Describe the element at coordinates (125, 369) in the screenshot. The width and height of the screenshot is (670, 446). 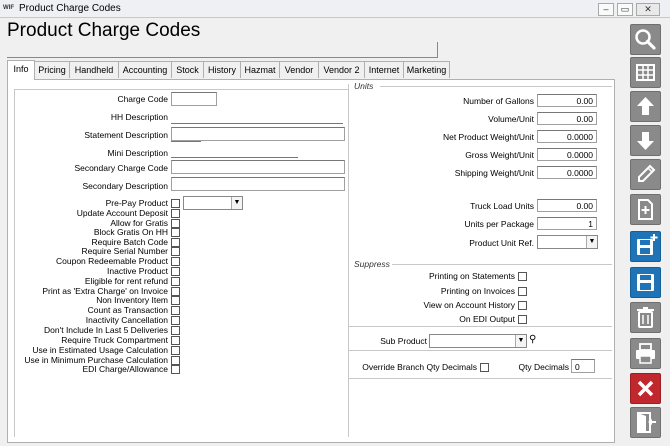
I see `checkbox-label: EDI Charge/Allowance` at that location.